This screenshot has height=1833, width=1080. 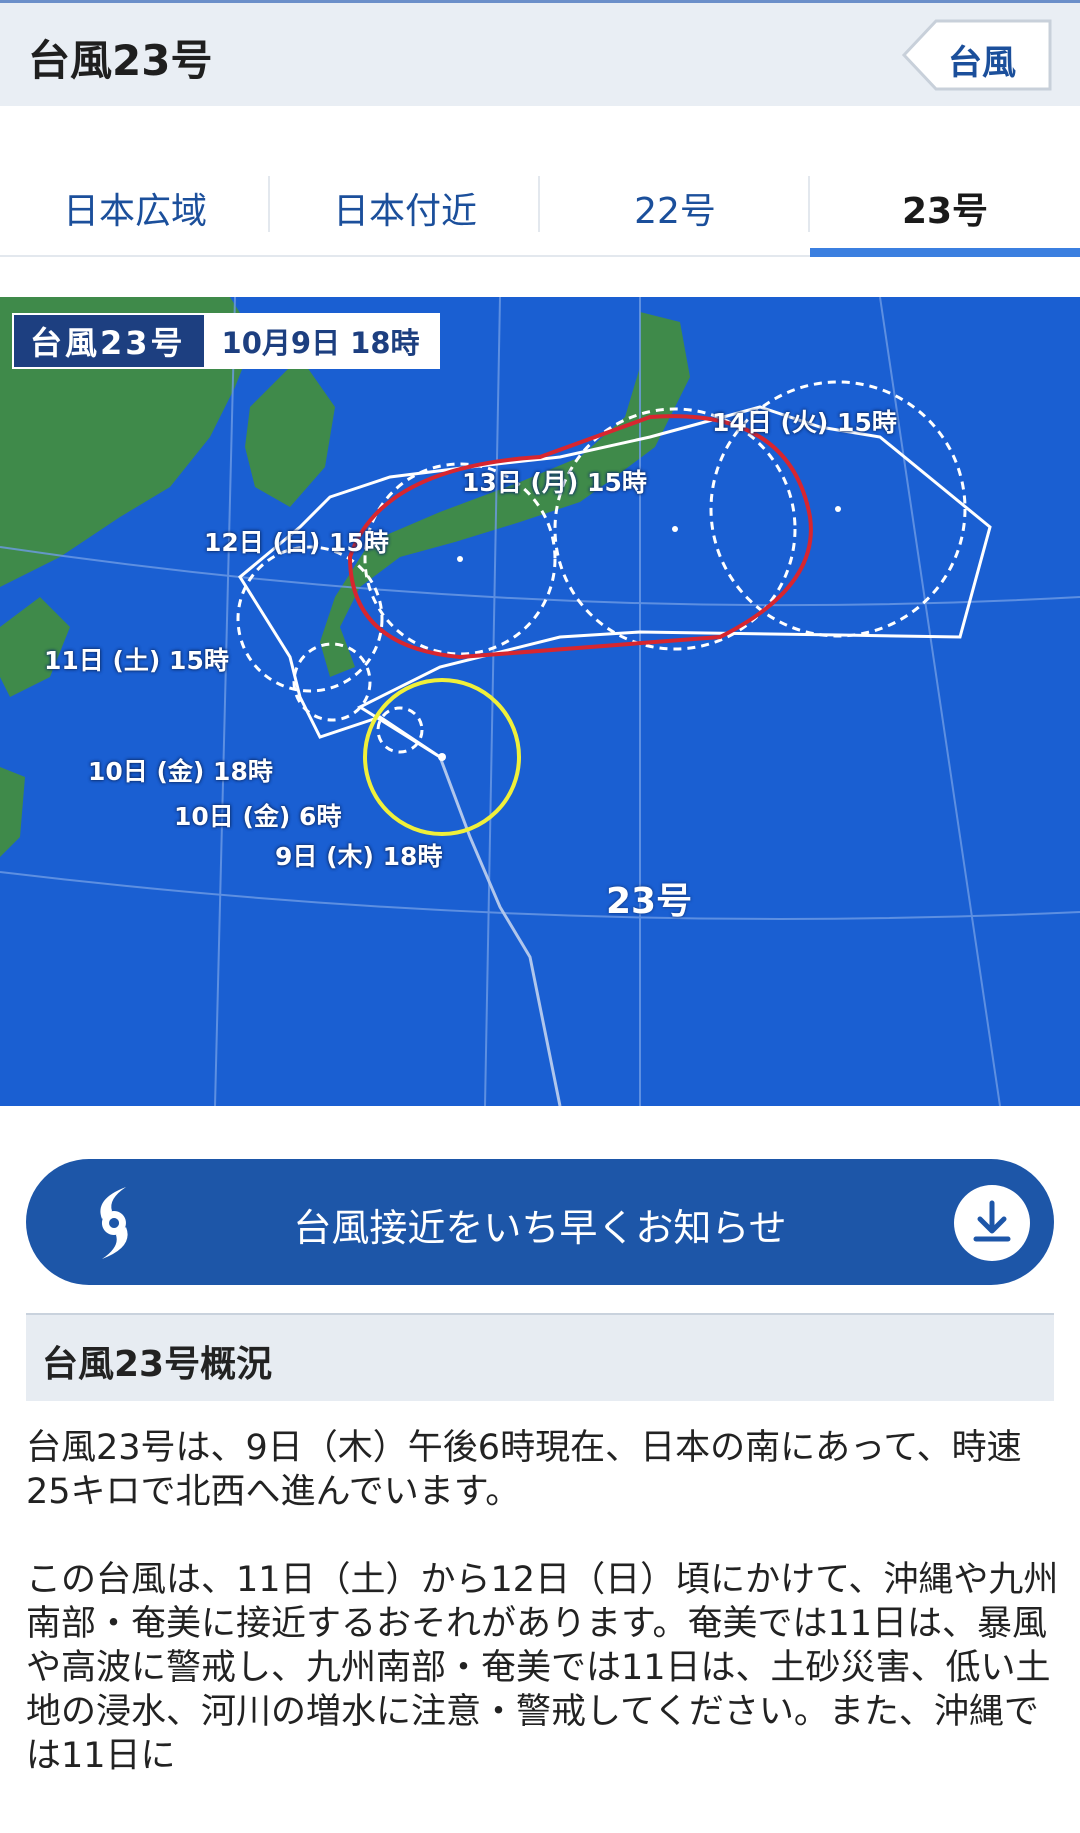 I want to click on forecast-label-12: 12日 (日) 15時, so click(x=296, y=542).